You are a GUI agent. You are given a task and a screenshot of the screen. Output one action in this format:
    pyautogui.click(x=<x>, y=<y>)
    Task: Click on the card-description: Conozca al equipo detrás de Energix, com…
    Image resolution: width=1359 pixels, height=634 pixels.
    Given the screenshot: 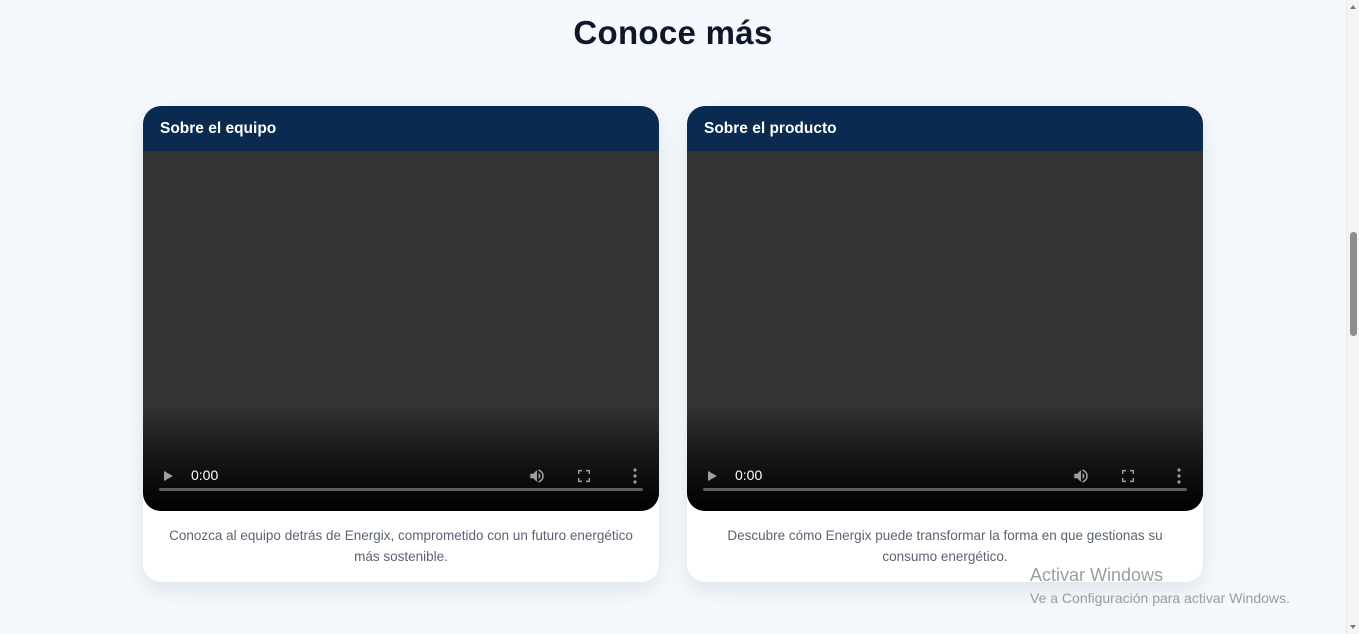 What is the action you would take?
    pyautogui.click(x=401, y=546)
    